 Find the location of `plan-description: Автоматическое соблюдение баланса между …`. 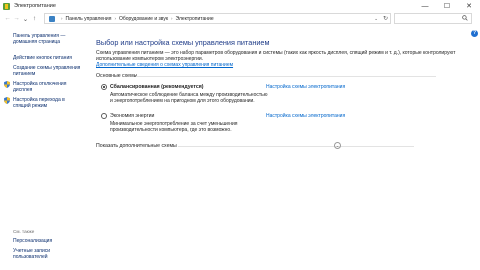

plan-description: Автоматическое соблюдение баланса между … is located at coordinates (189, 98).